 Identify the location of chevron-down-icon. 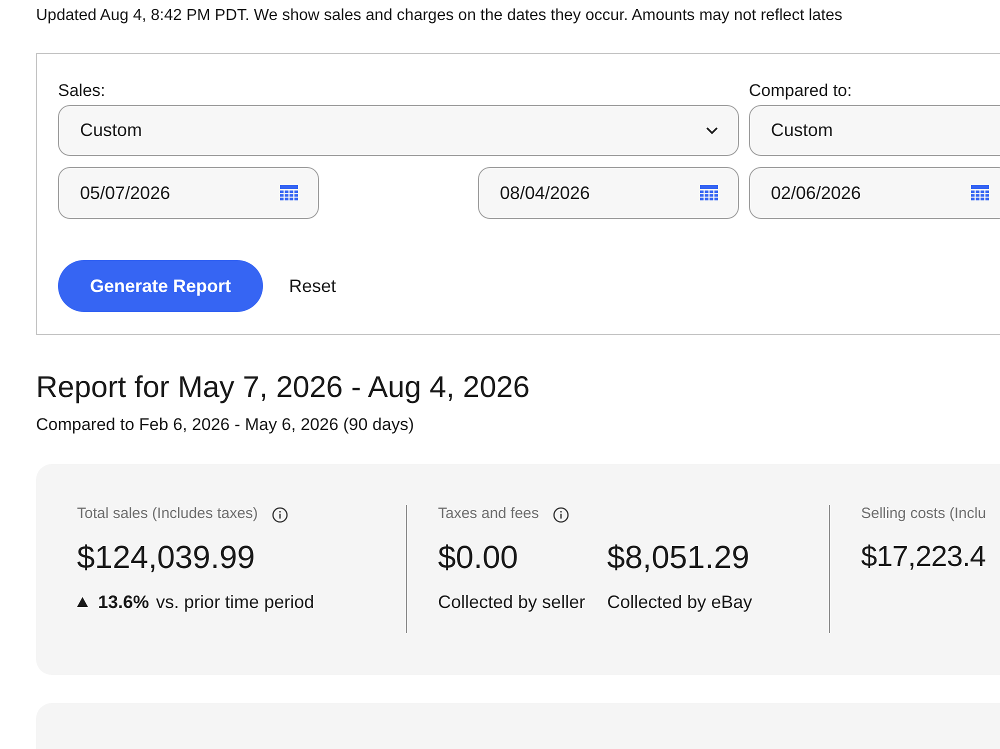
(712, 130).